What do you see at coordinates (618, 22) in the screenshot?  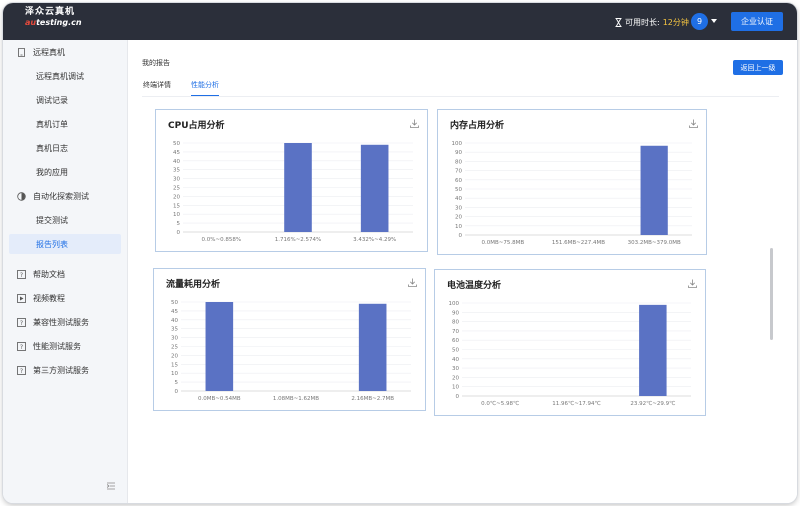 I see `hourglass-icon` at bounding box center [618, 22].